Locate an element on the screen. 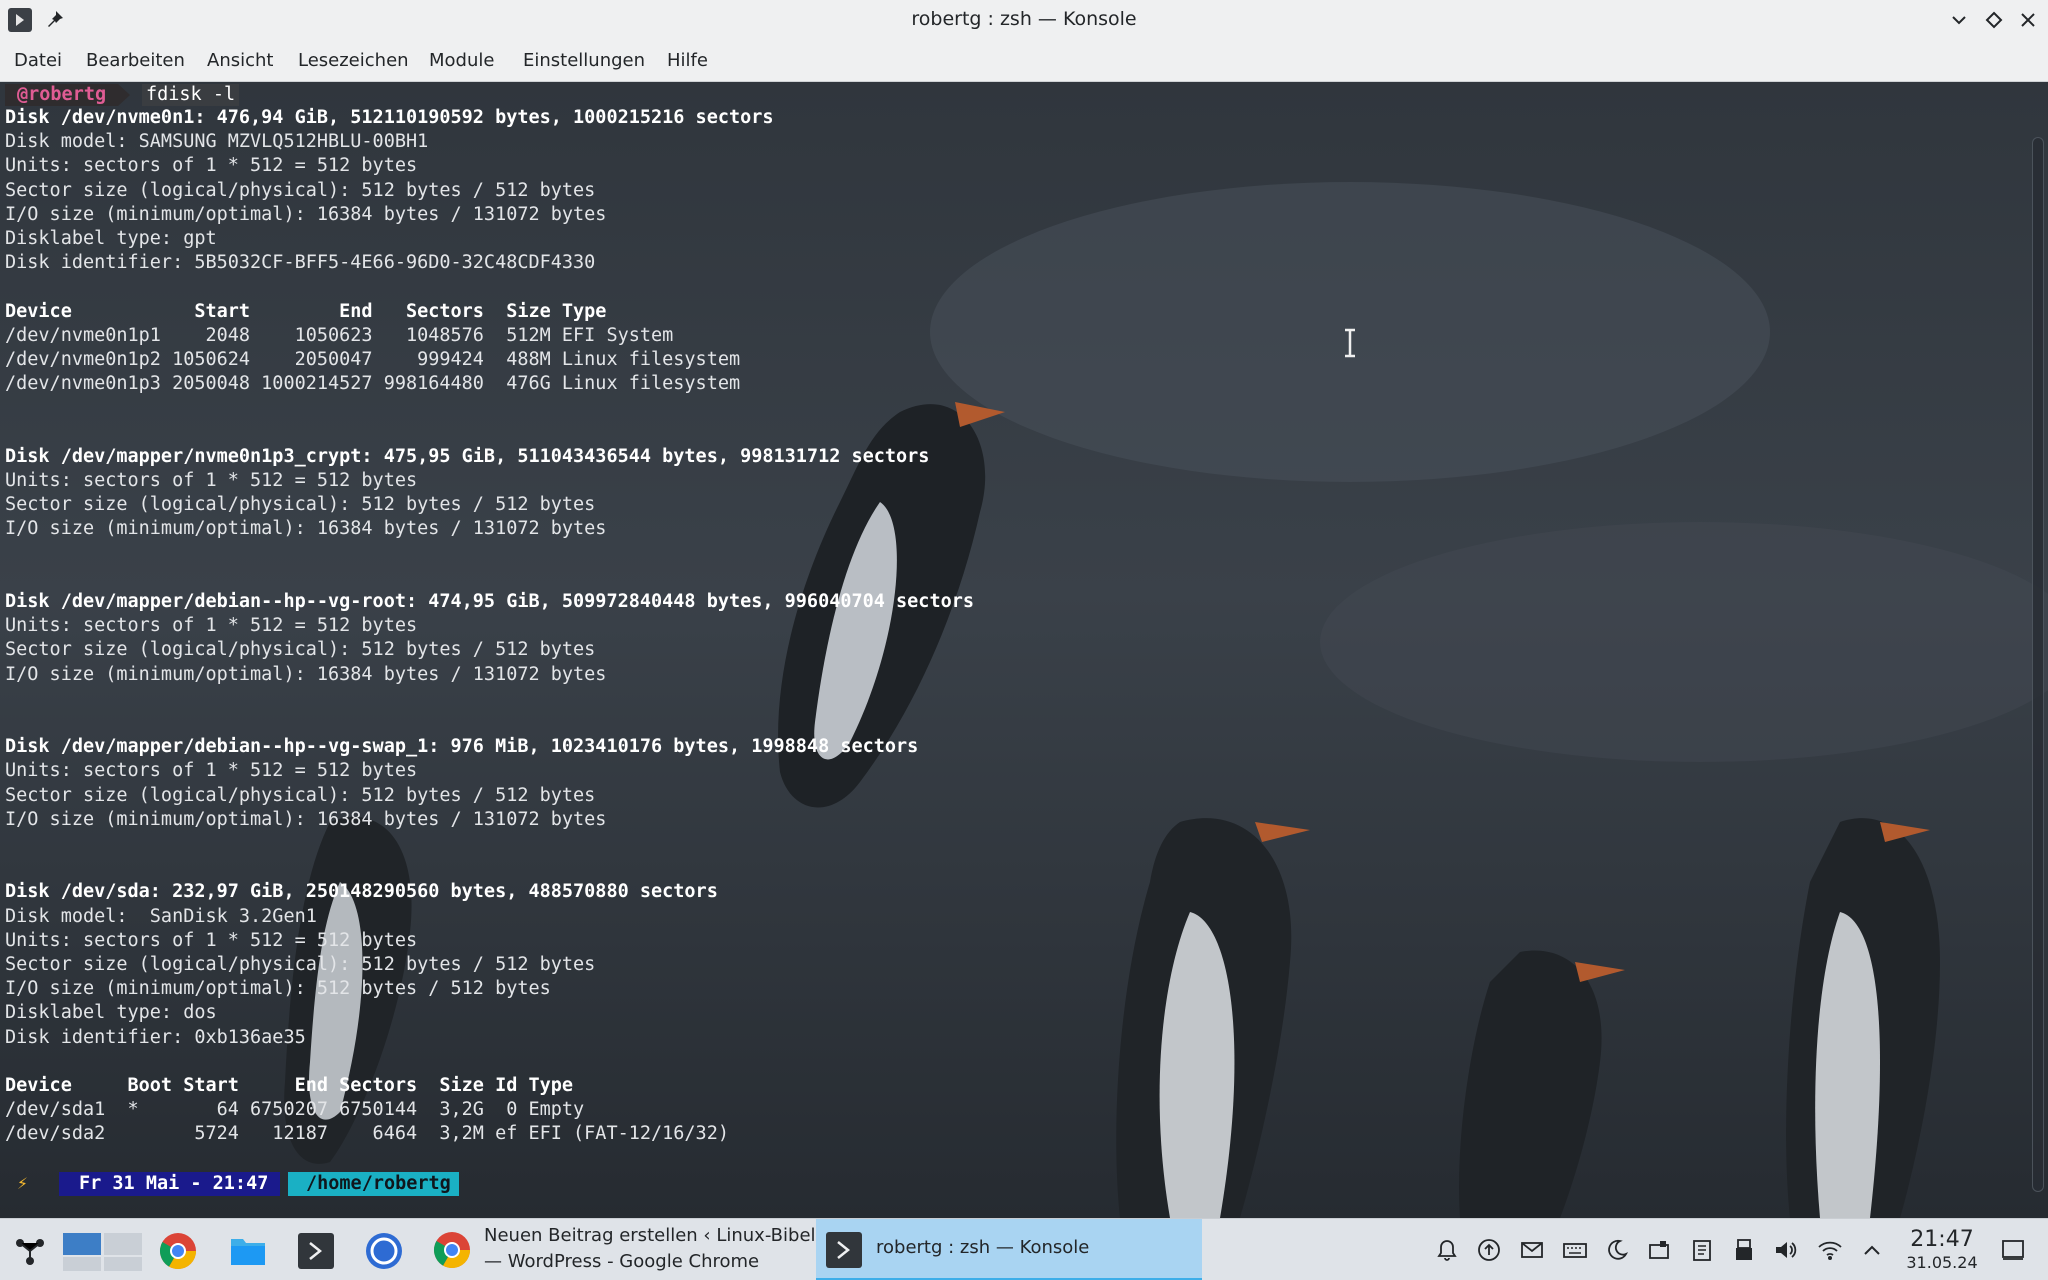 The height and width of the screenshot is (1280, 2048). volume-icon is located at coordinates (1786, 1250).